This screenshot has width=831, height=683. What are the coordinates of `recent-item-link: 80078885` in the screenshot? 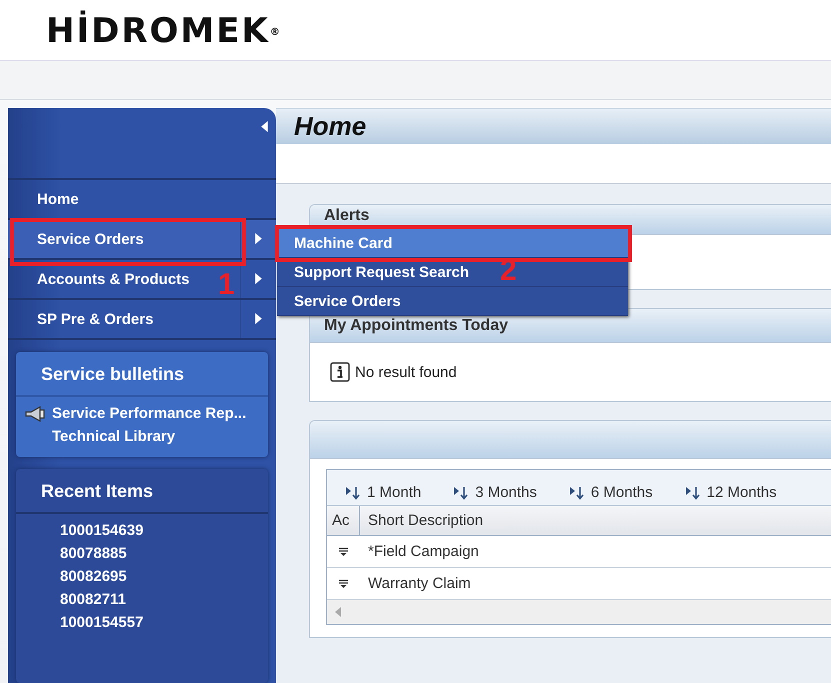 It's located at (144, 553).